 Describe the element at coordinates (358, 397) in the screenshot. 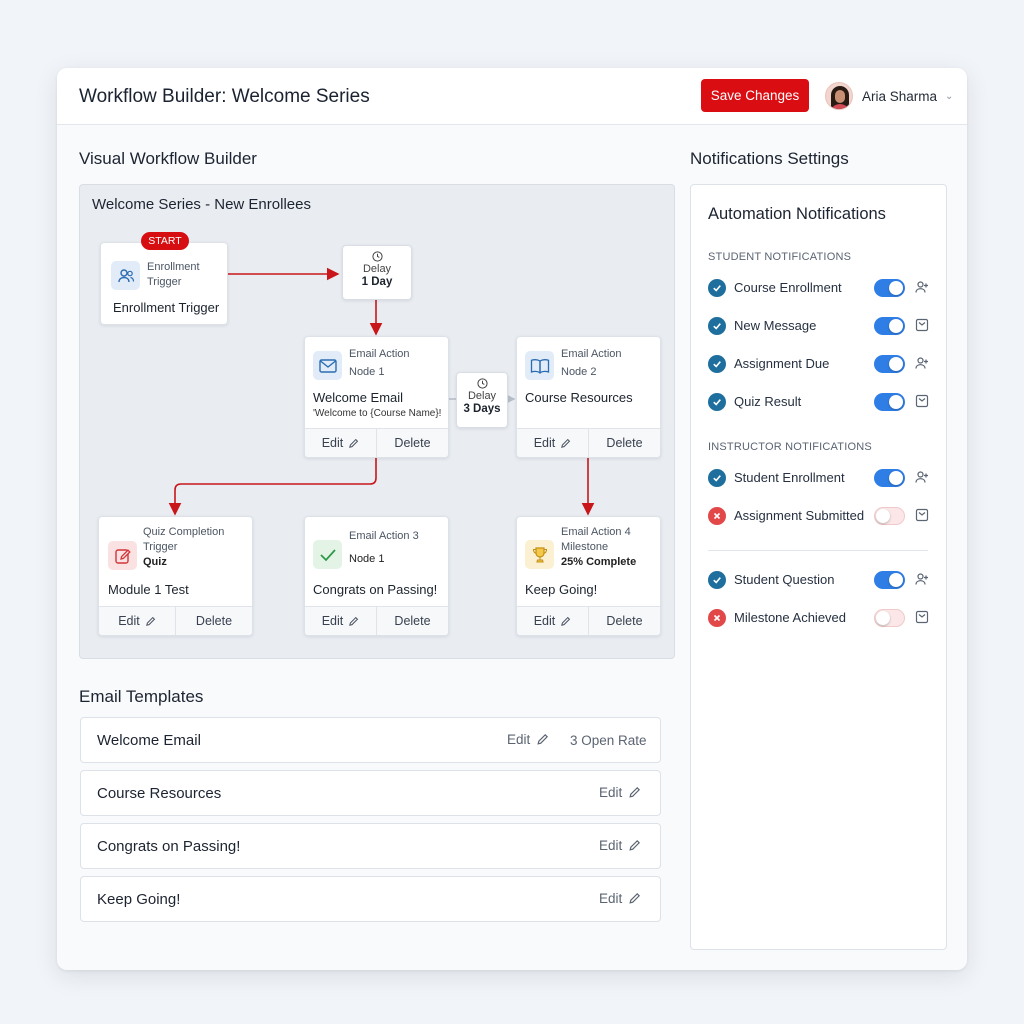

I see `node-title: Welcome Email` at that location.